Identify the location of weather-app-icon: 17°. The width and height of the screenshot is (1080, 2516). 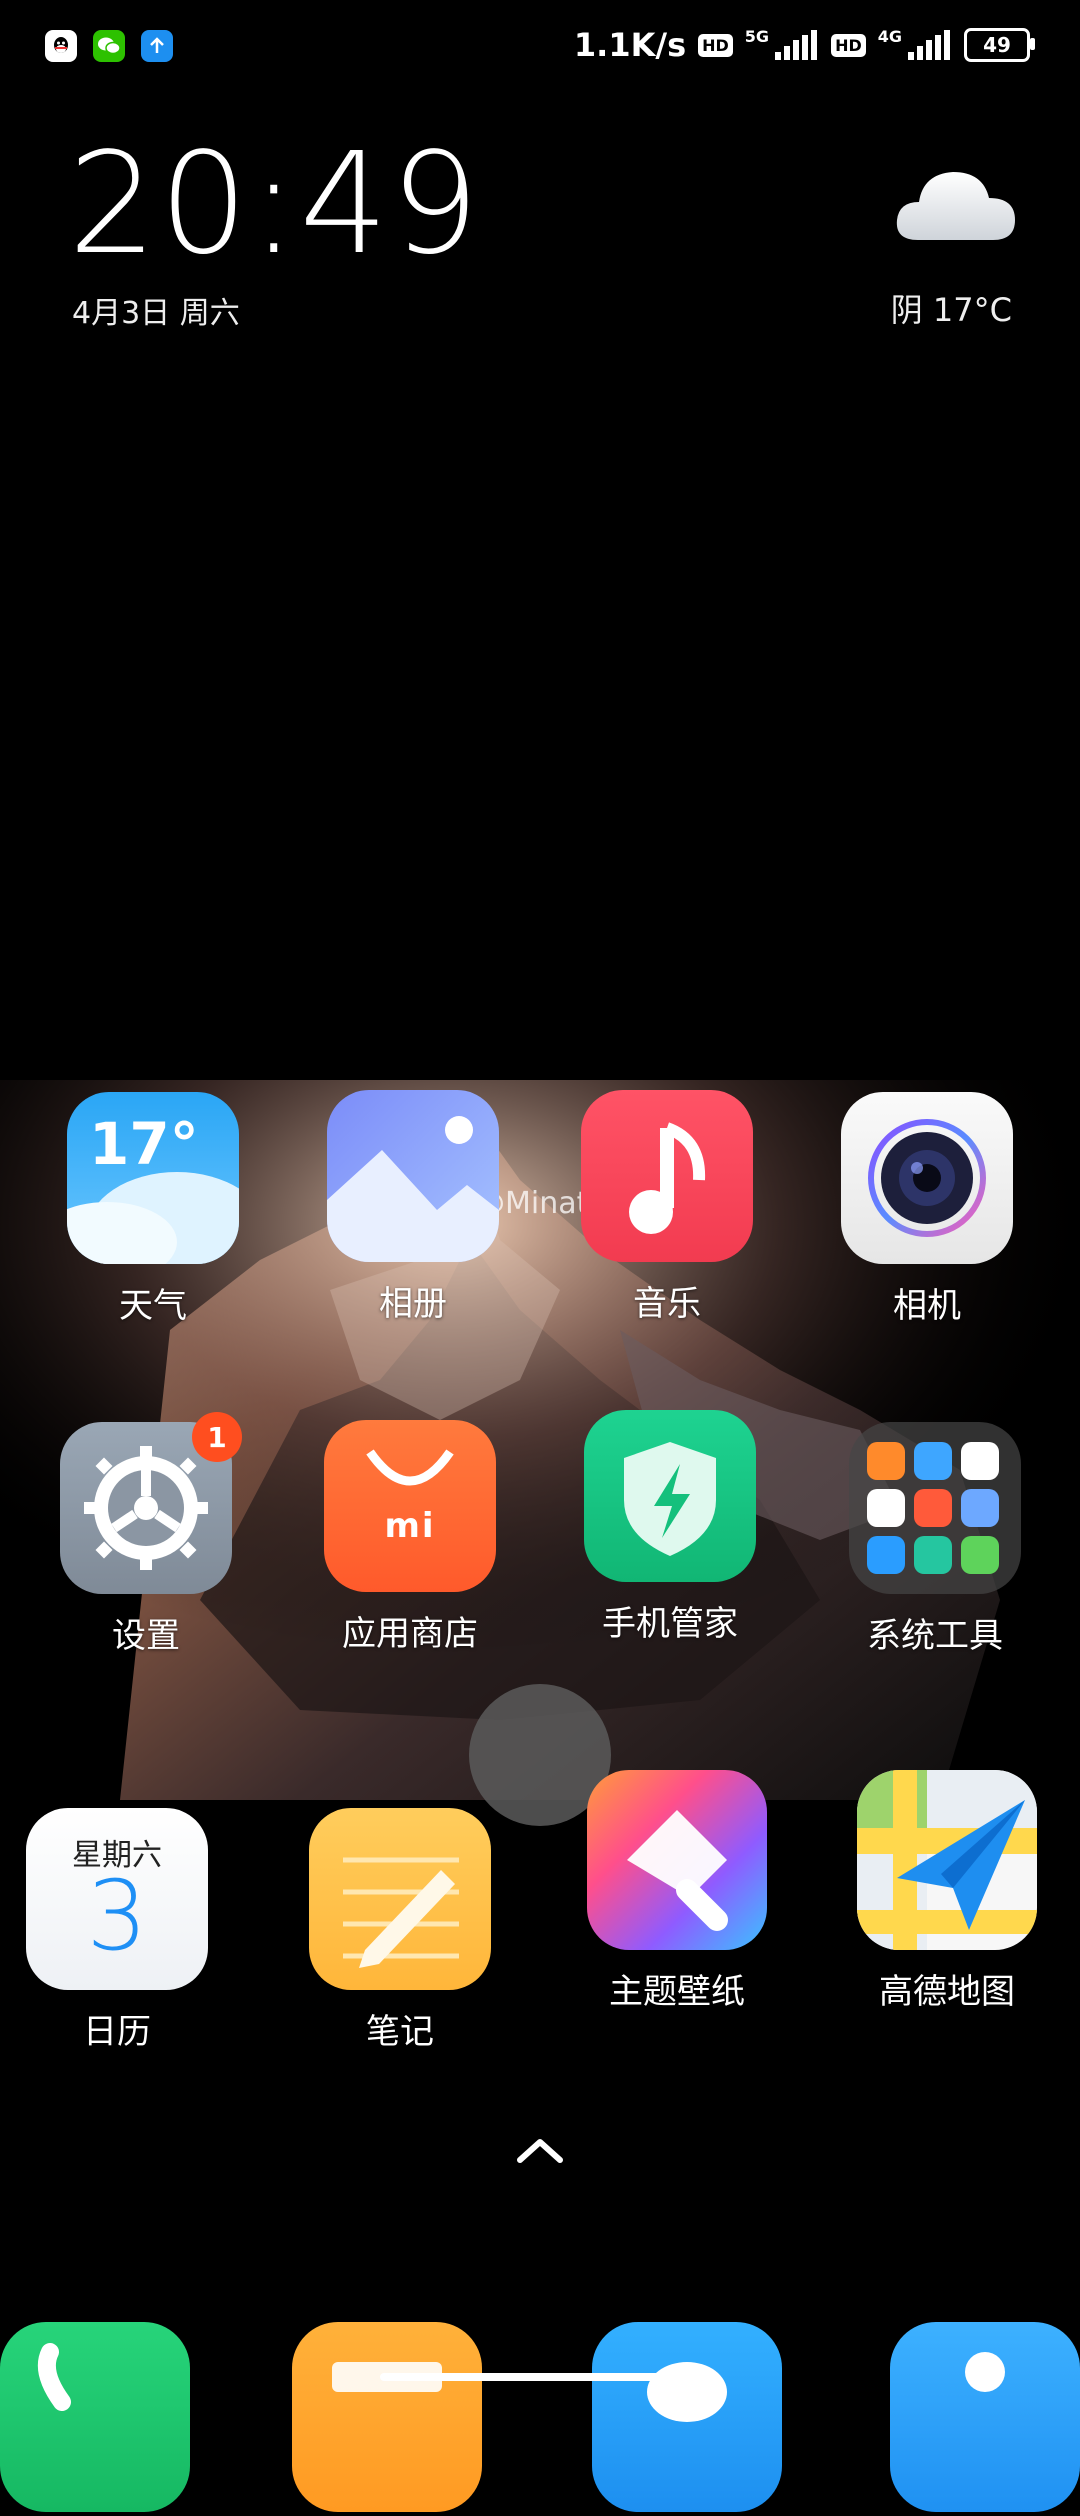
(153, 1178).